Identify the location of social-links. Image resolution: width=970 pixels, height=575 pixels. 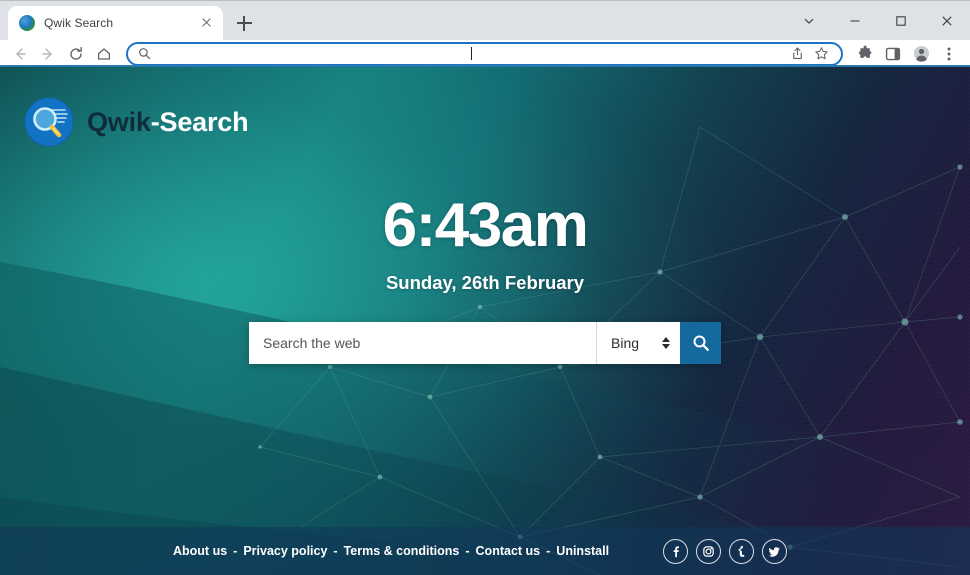
(725, 551).